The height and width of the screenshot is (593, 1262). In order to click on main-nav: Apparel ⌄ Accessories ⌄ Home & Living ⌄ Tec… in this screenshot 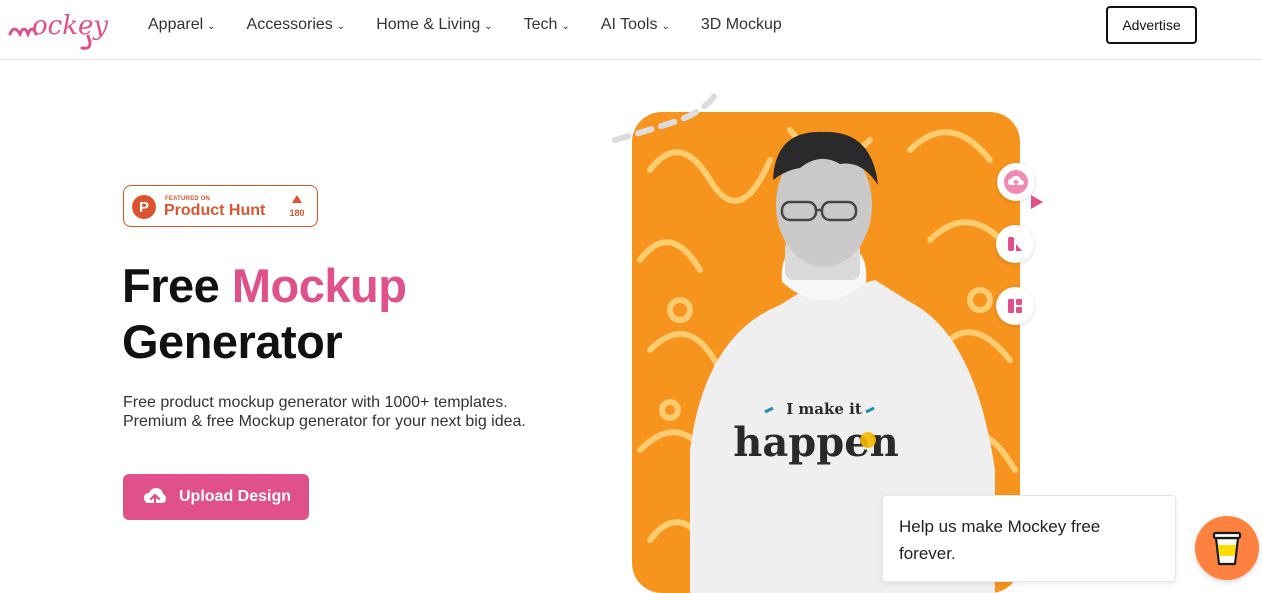, I will do `click(465, 25)`.